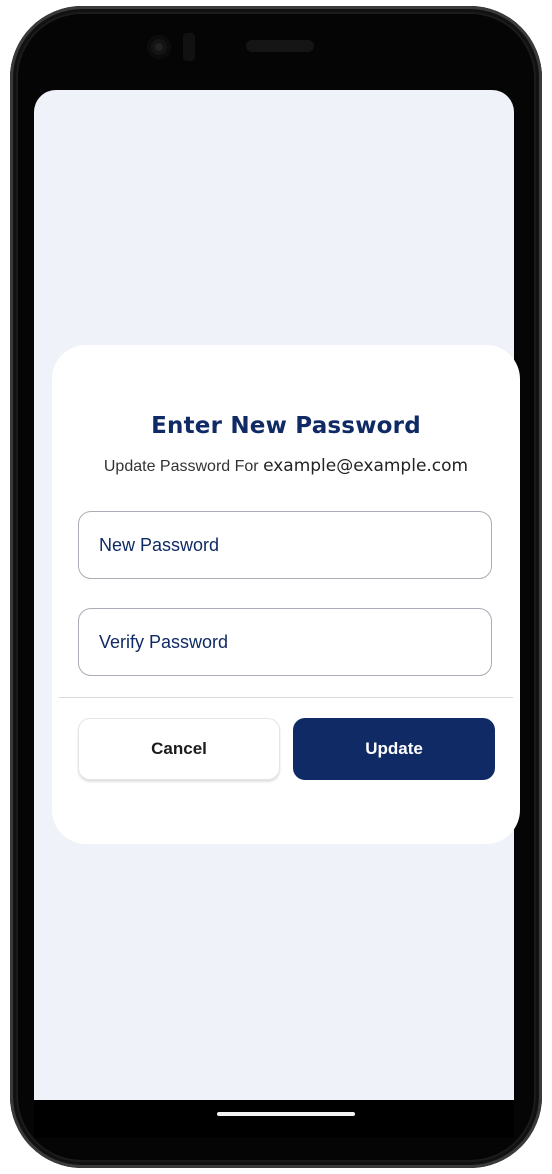  Describe the element at coordinates (295, 642) in the screenshot. I see `verify-password-input` at that location.